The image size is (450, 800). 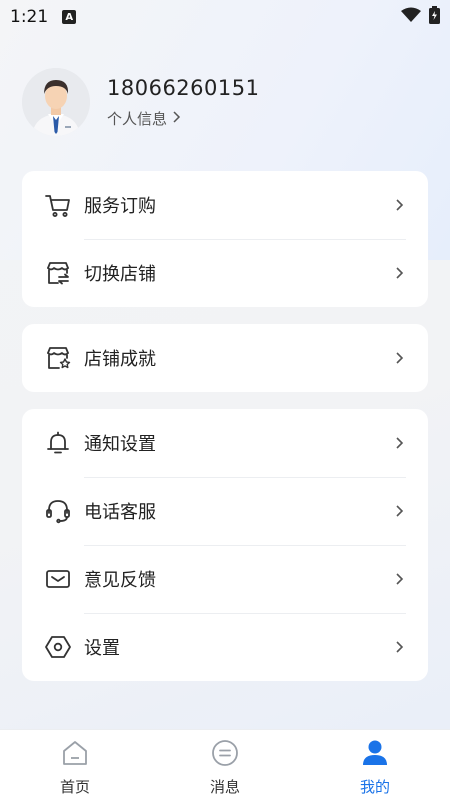 I want to click on phone-number: 18066260151, so click(x=183, y=87).